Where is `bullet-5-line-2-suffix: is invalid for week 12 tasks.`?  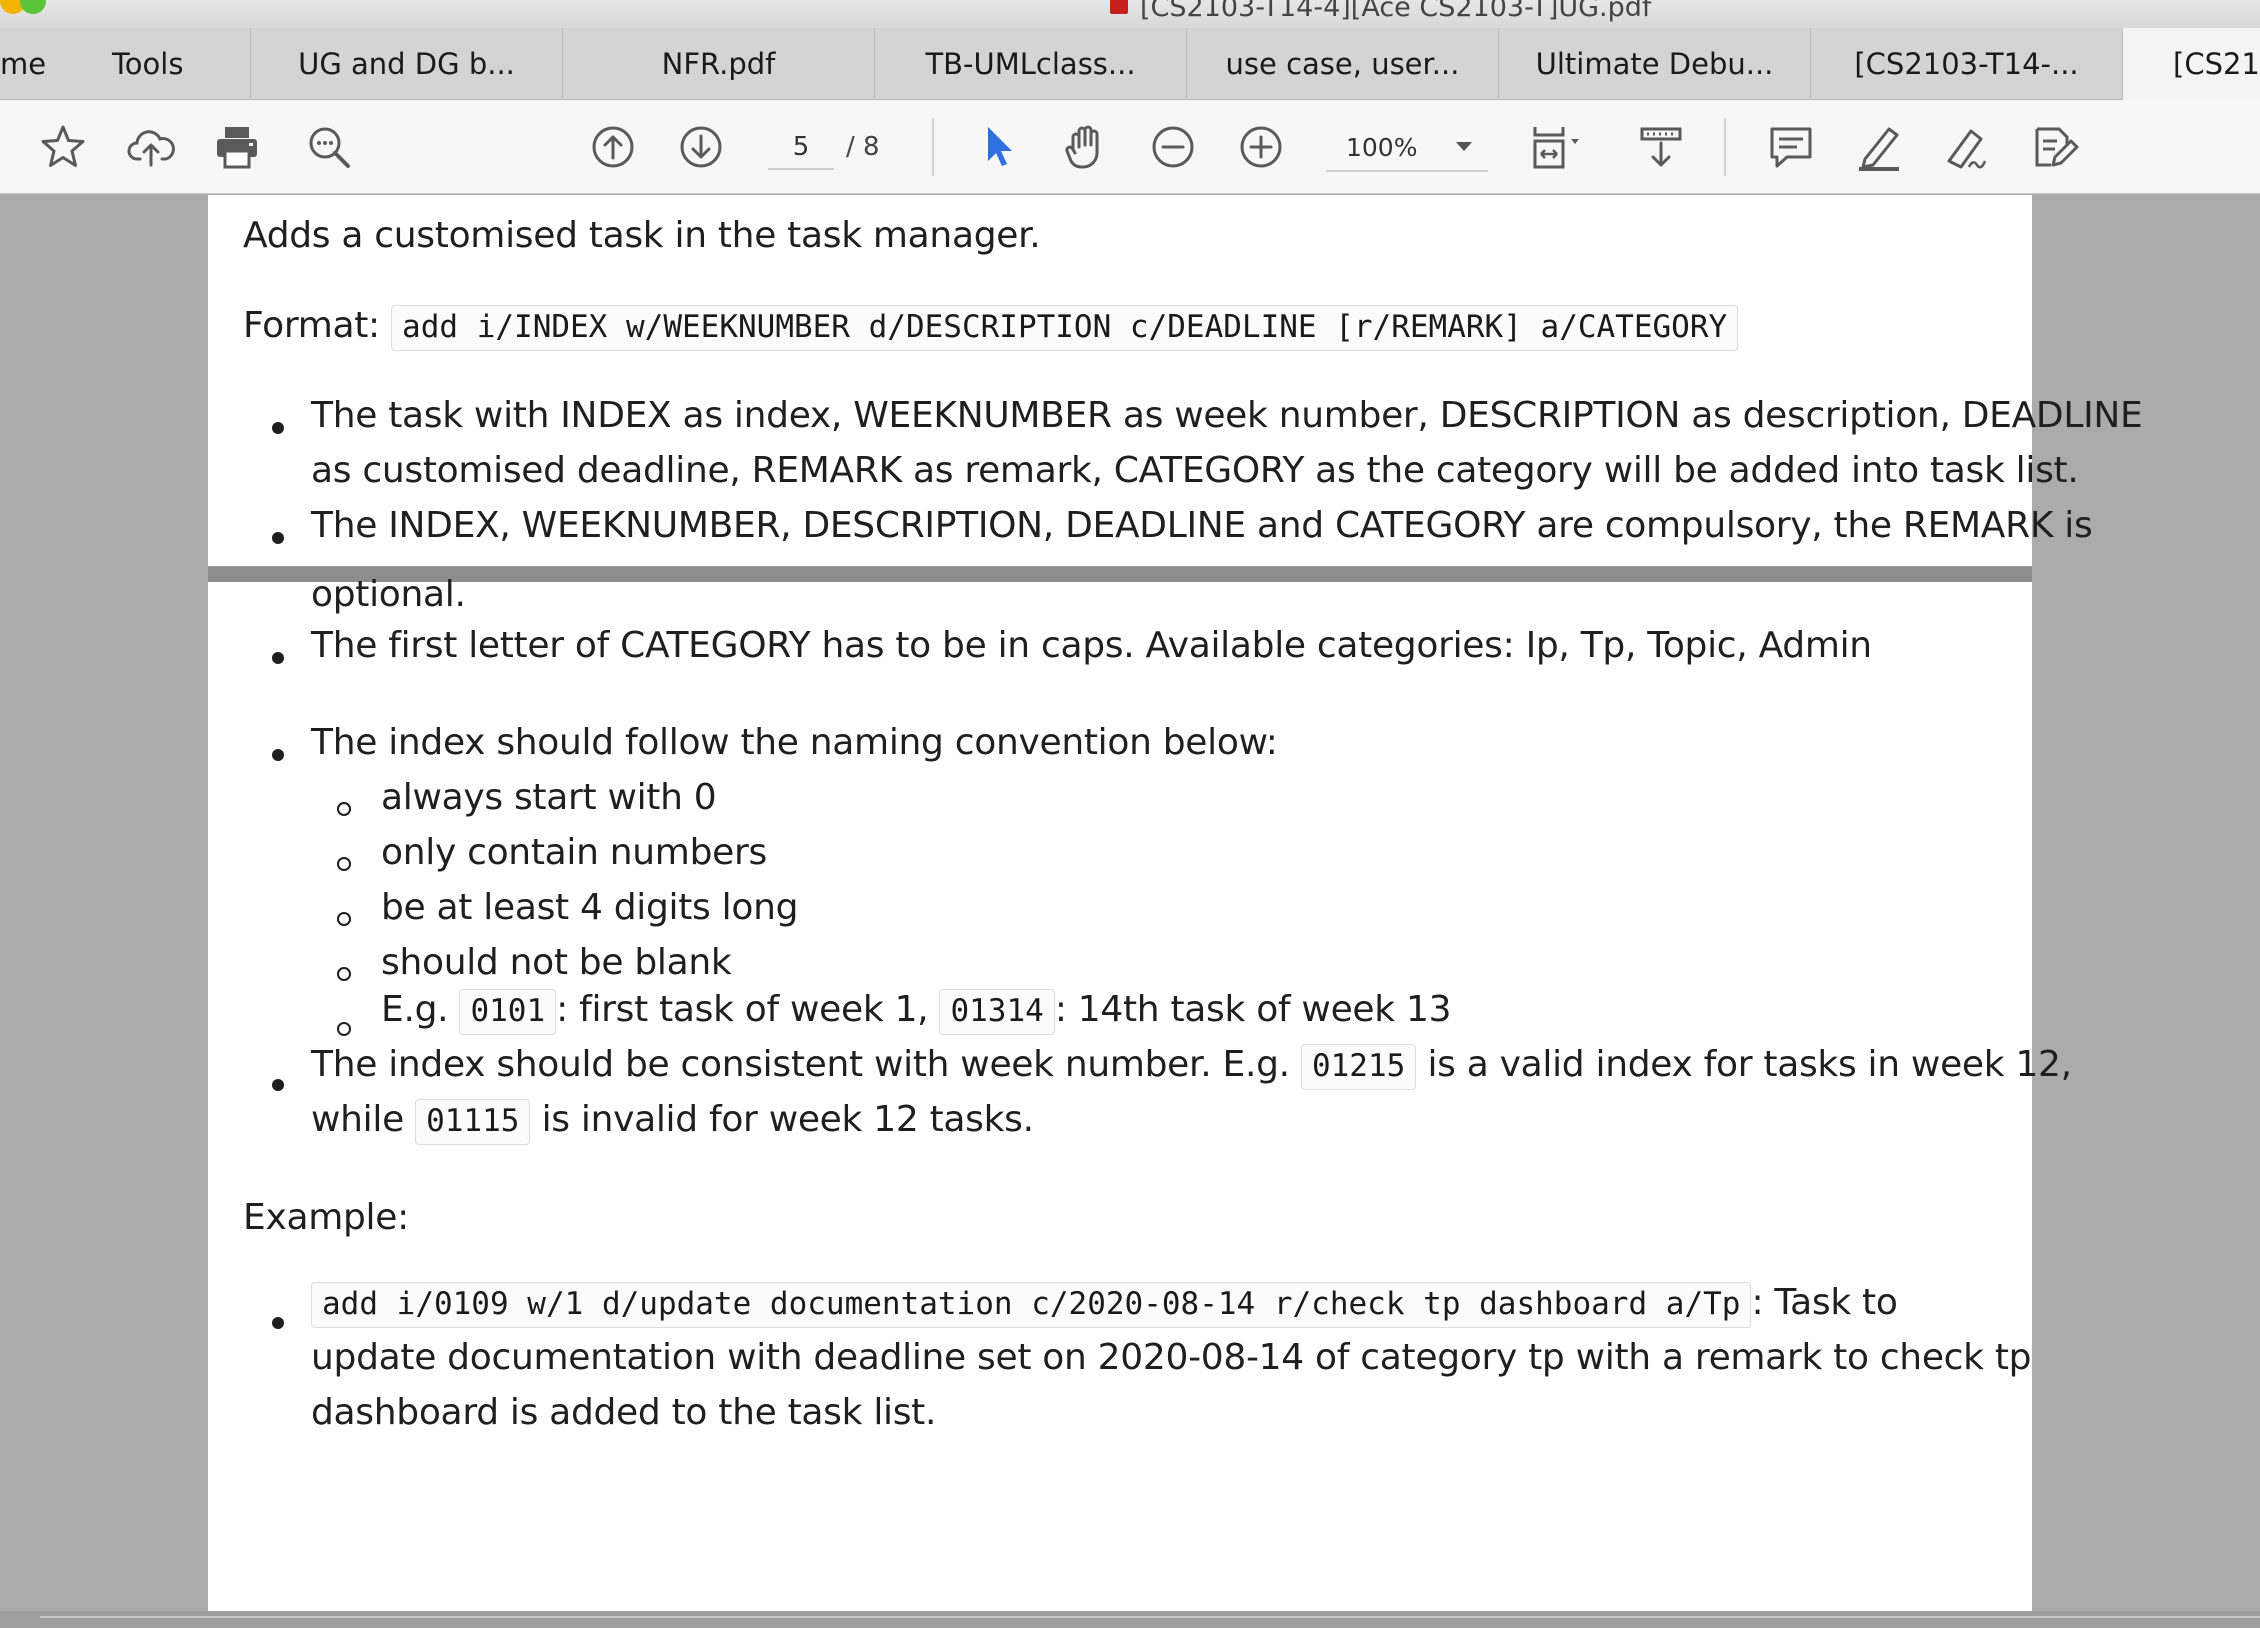 bullet-5-line-2-suffix: is invalid for week 12 tasks. is located at coordinates (788, 1119).